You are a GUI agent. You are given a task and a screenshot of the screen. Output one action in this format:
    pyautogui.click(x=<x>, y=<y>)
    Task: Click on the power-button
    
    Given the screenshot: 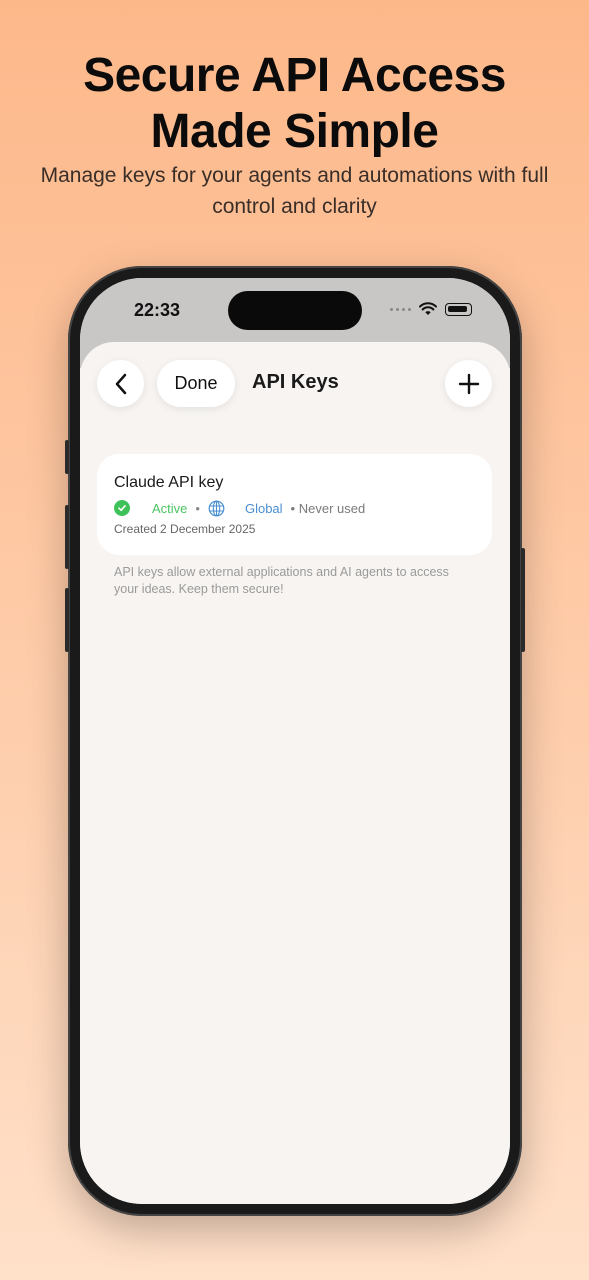 What is the action you would take?
    pyautogui.click(x=523, y=600)
    